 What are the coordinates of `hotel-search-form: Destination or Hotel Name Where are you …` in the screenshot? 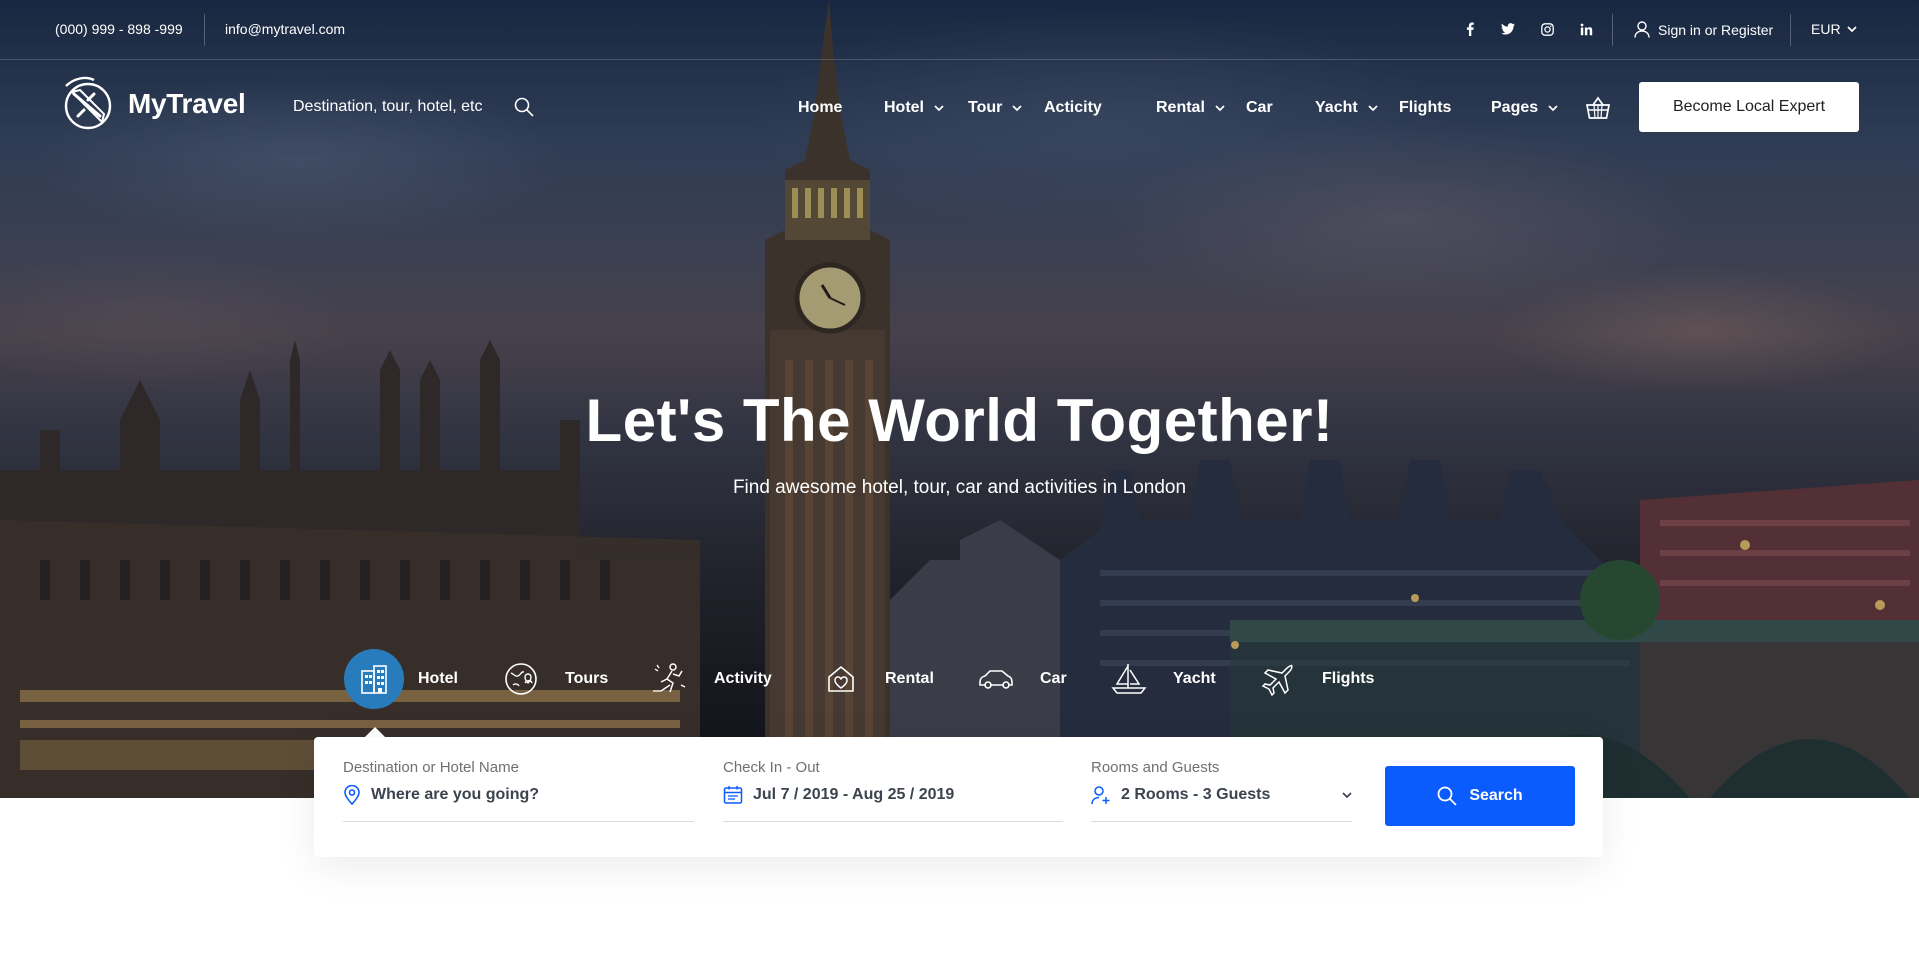 It's located at (958, 797).